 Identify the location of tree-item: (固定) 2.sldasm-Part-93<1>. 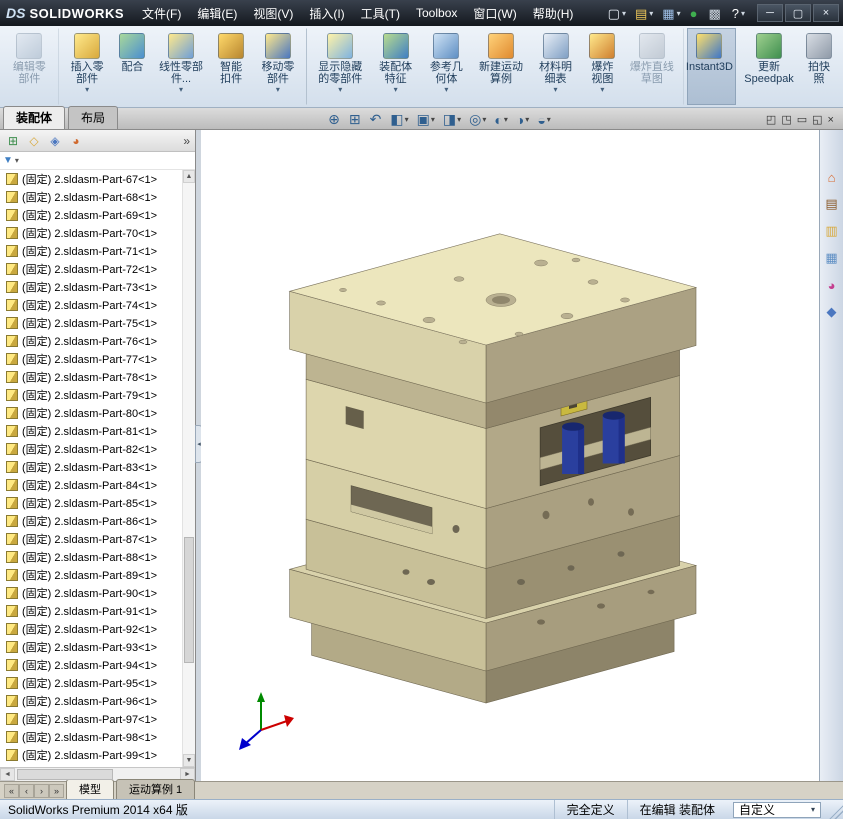
(91, 647).